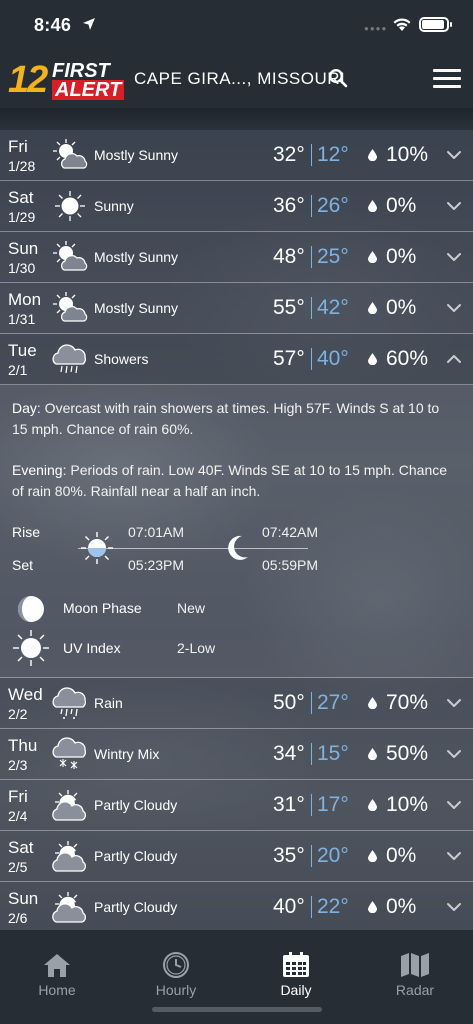  Describe the element at coordinates (289, 307) in the screenshot. I see `row-high: 55°` at that location.